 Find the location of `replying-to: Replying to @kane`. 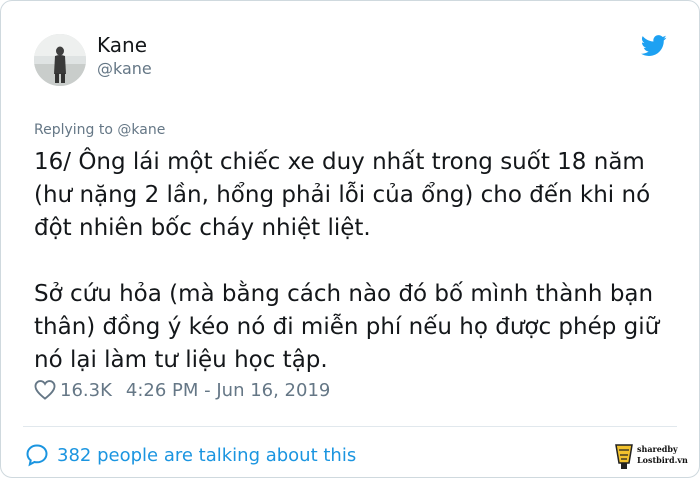

replying-to: Replying to @kane is located at coordinates (99, 130).